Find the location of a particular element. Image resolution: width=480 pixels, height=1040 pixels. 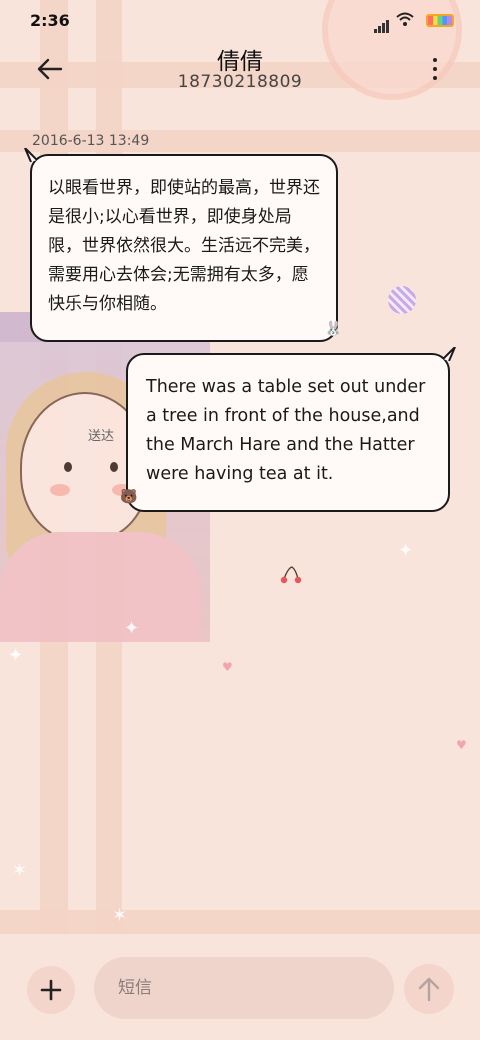

message-timestamp: 2016-6-13 13:49 is located at coordinates (91, 141).